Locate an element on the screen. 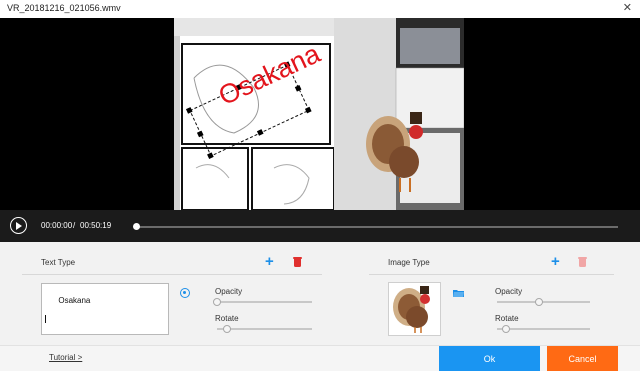  seek-thumb is located at coordinates (136, 226).